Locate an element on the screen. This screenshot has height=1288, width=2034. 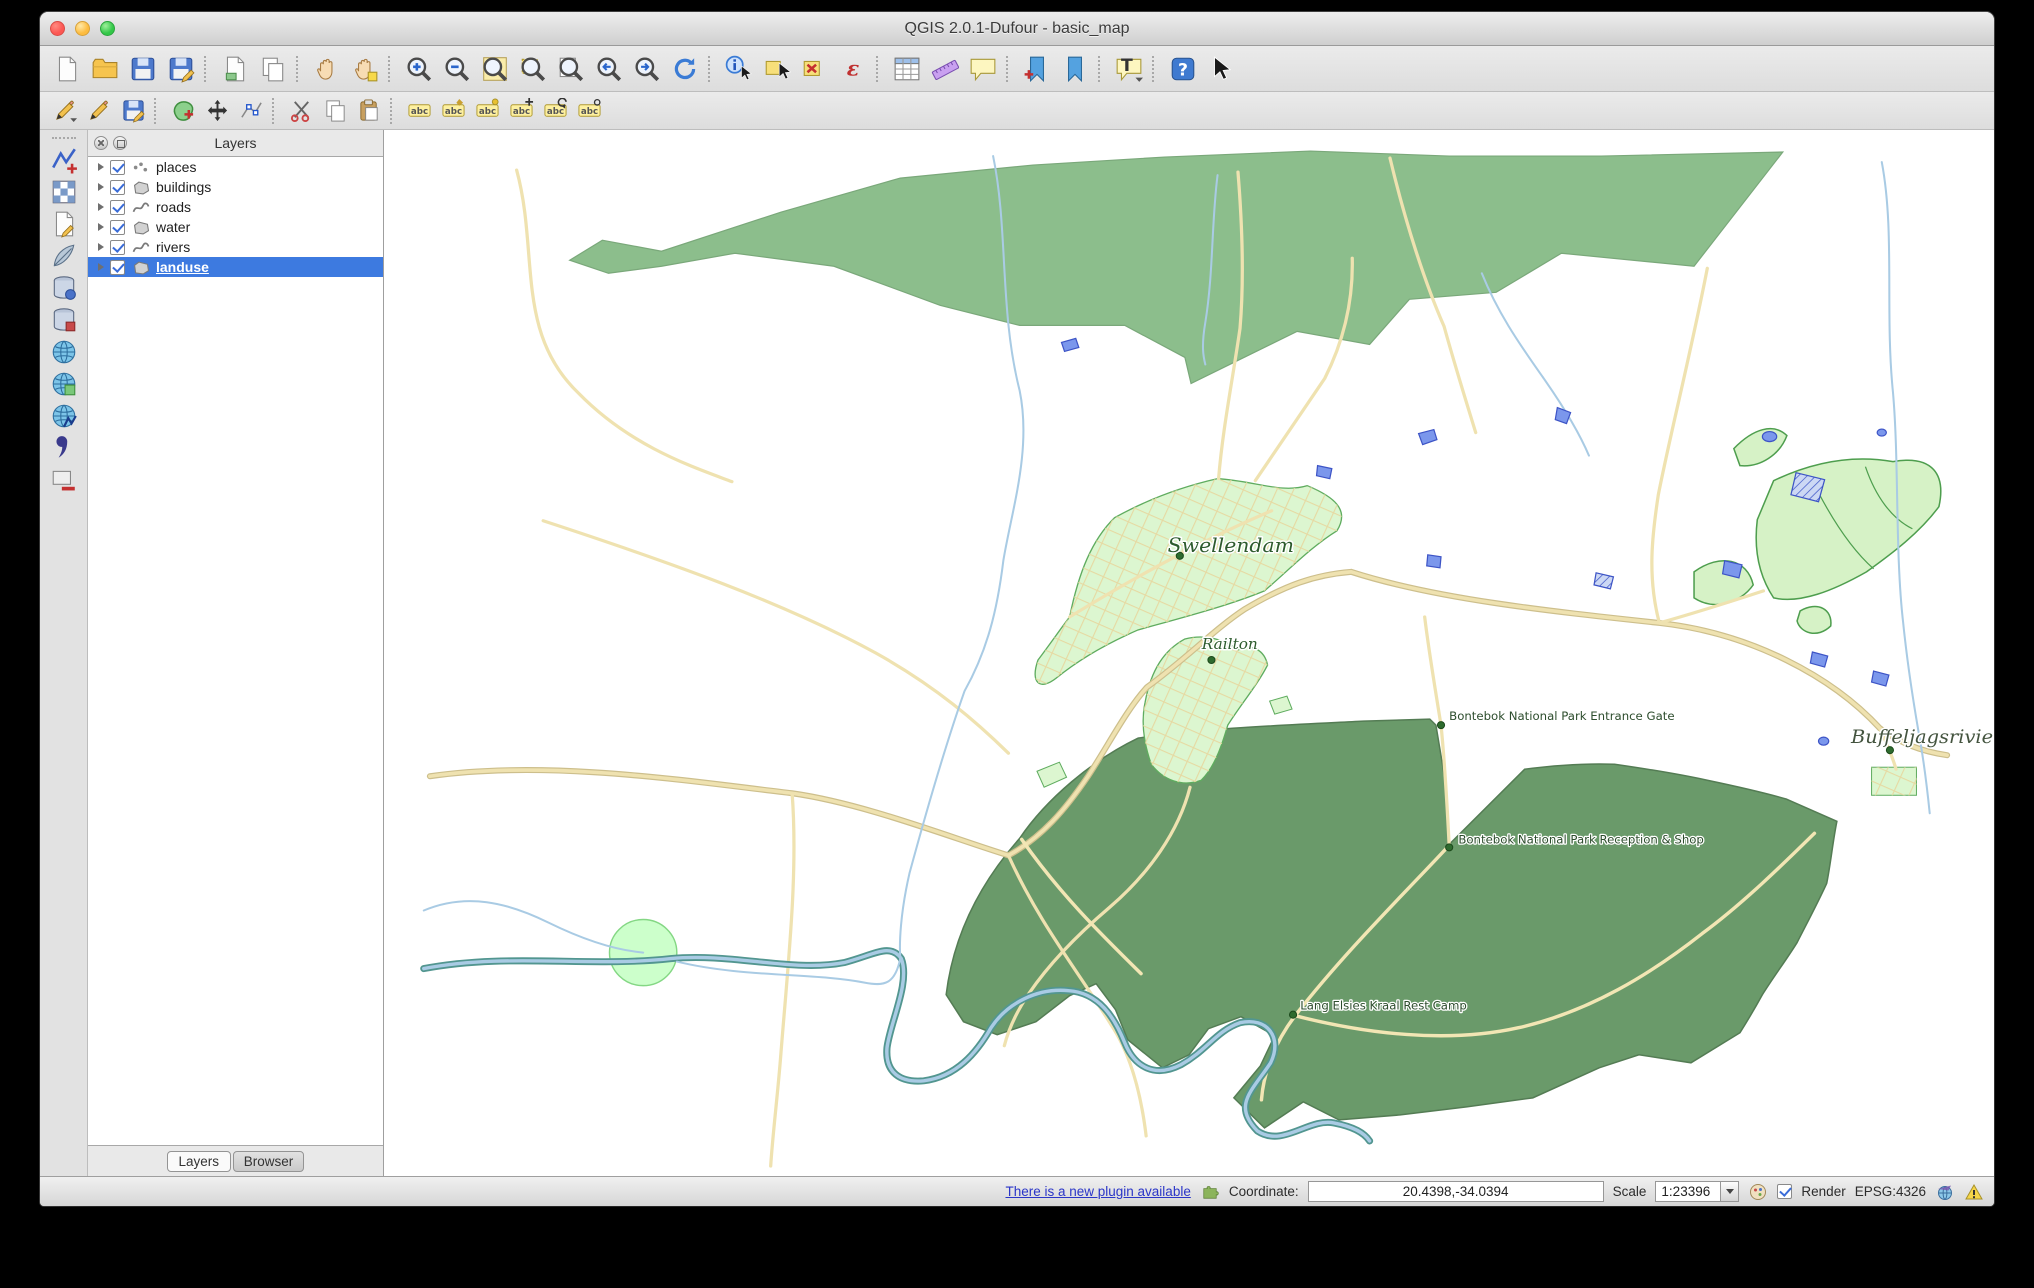
highlight-pinned-labels-button: abc is located at coordinates (487, 111).